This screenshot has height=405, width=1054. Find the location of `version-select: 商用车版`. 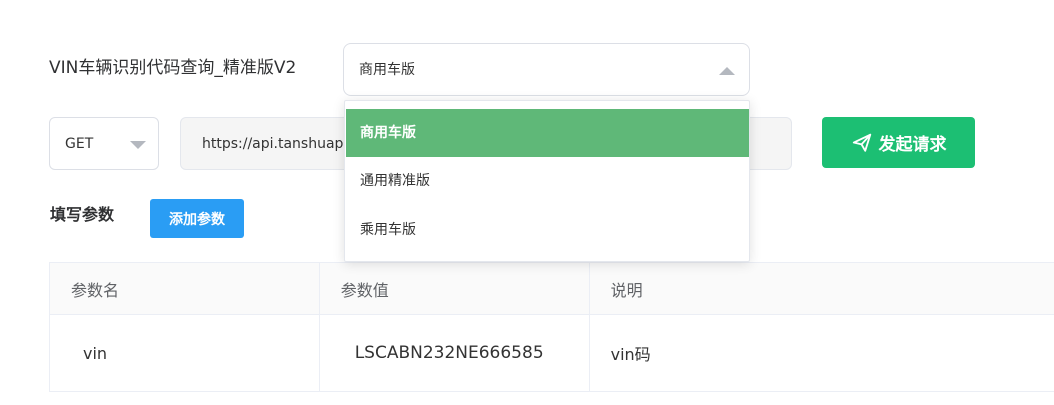

version-select: 商用车版 is located at coordinates (546, 69).